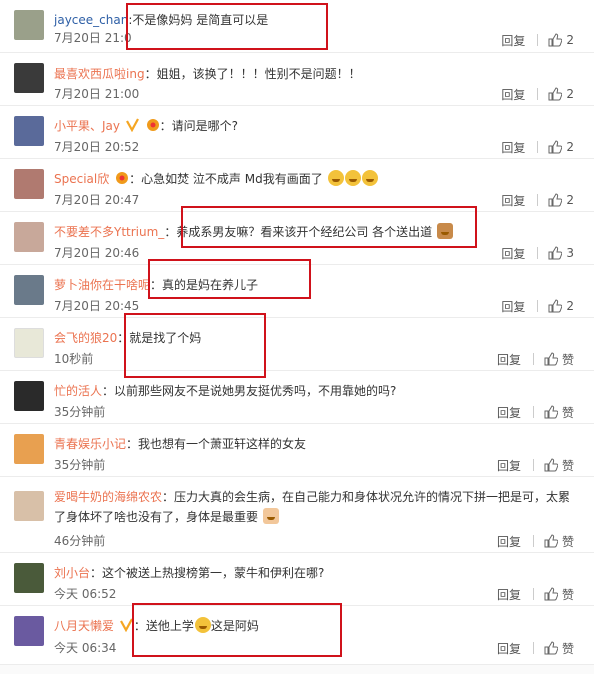  What do you see at coordinates (84, 626) in the screenshot?
I see `comment-username: 八月天懒爱` at bounding box center [84, 626].